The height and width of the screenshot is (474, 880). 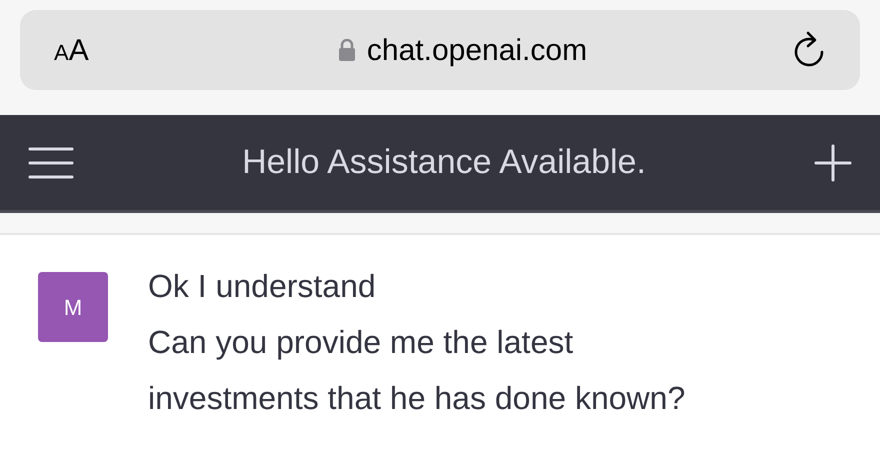 What do you see at coordinates (833, 163) in the screenshot?
I see `plus-icon` at bounding box center [833, 163].